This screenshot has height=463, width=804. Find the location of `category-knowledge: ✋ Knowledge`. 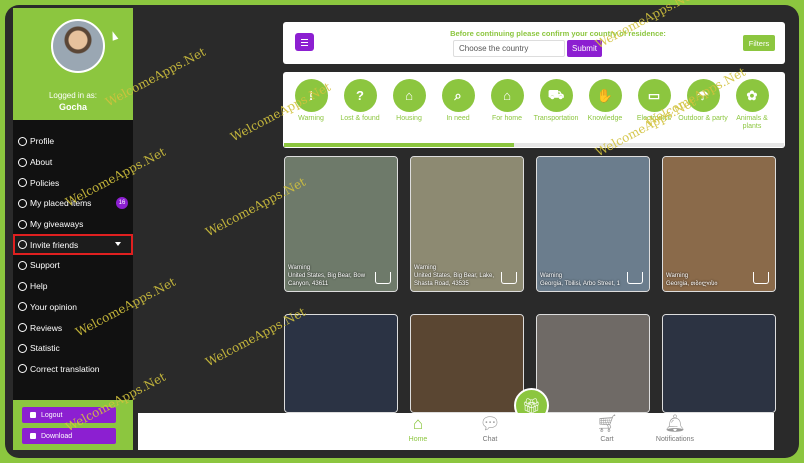

category-knowledge: ✋ Knowledge is located at coordinates (605, 101).